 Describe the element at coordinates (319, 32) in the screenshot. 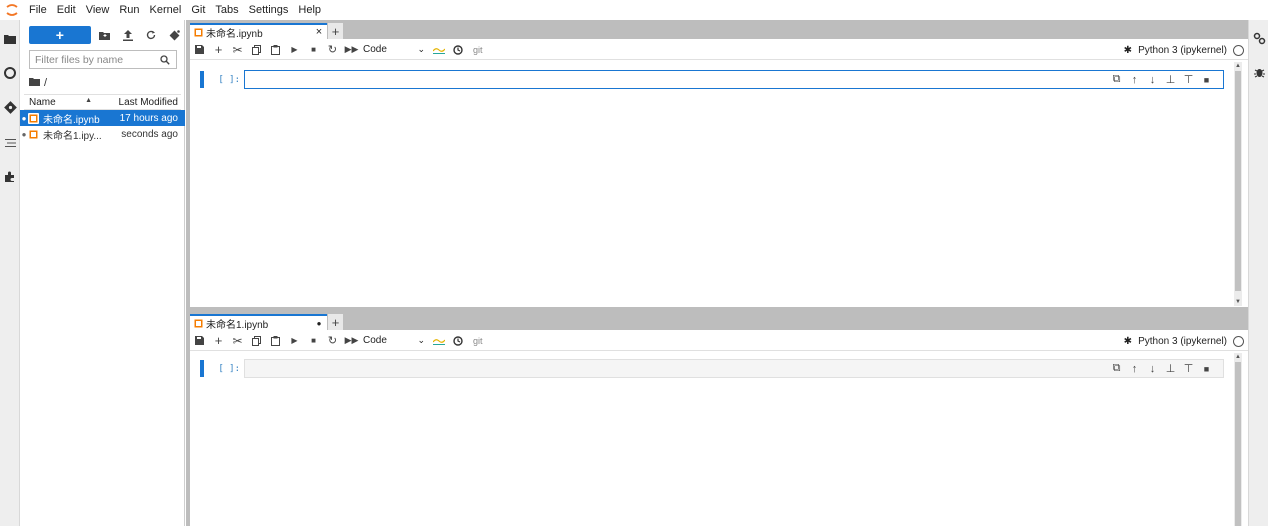

I see `close-icon: ×` at that location.